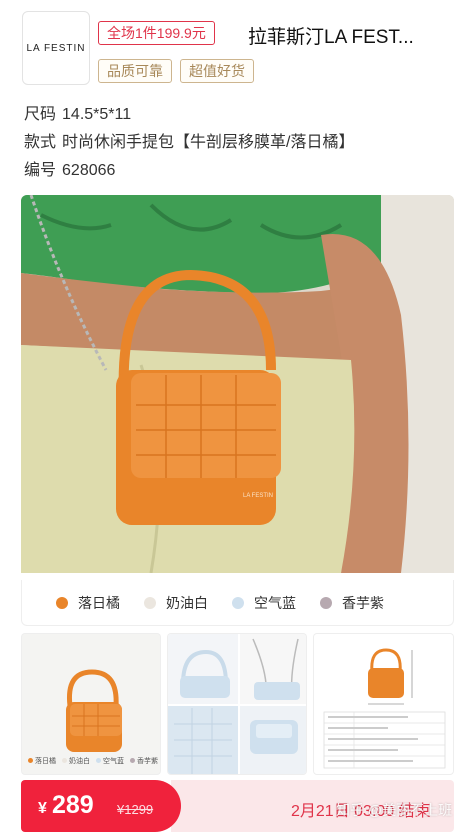  I want to click on color-option-orange: 落日橘, so click(88, 603).